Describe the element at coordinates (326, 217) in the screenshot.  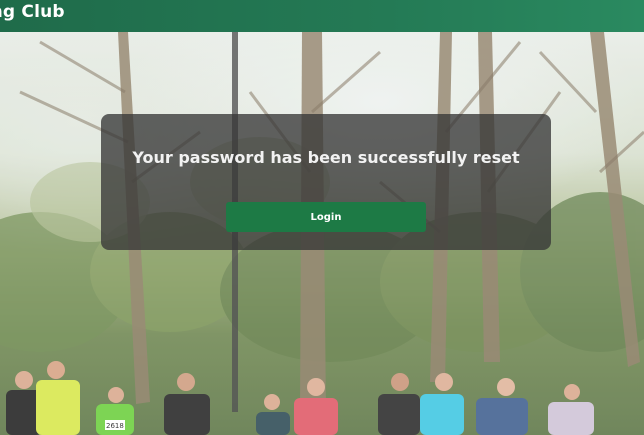
I see `login-button: Login` at that location.